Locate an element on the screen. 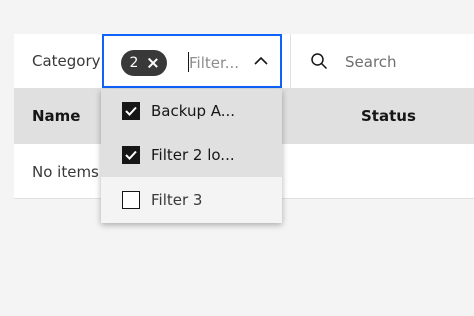  column-header-name: Name is located at coordinates (56, 116).